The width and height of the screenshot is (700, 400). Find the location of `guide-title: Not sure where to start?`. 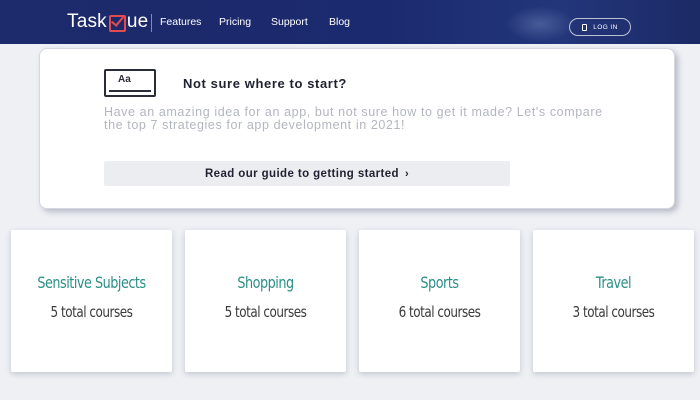

guide-title: Not sure where to start? is located at coordinates (265, 83).